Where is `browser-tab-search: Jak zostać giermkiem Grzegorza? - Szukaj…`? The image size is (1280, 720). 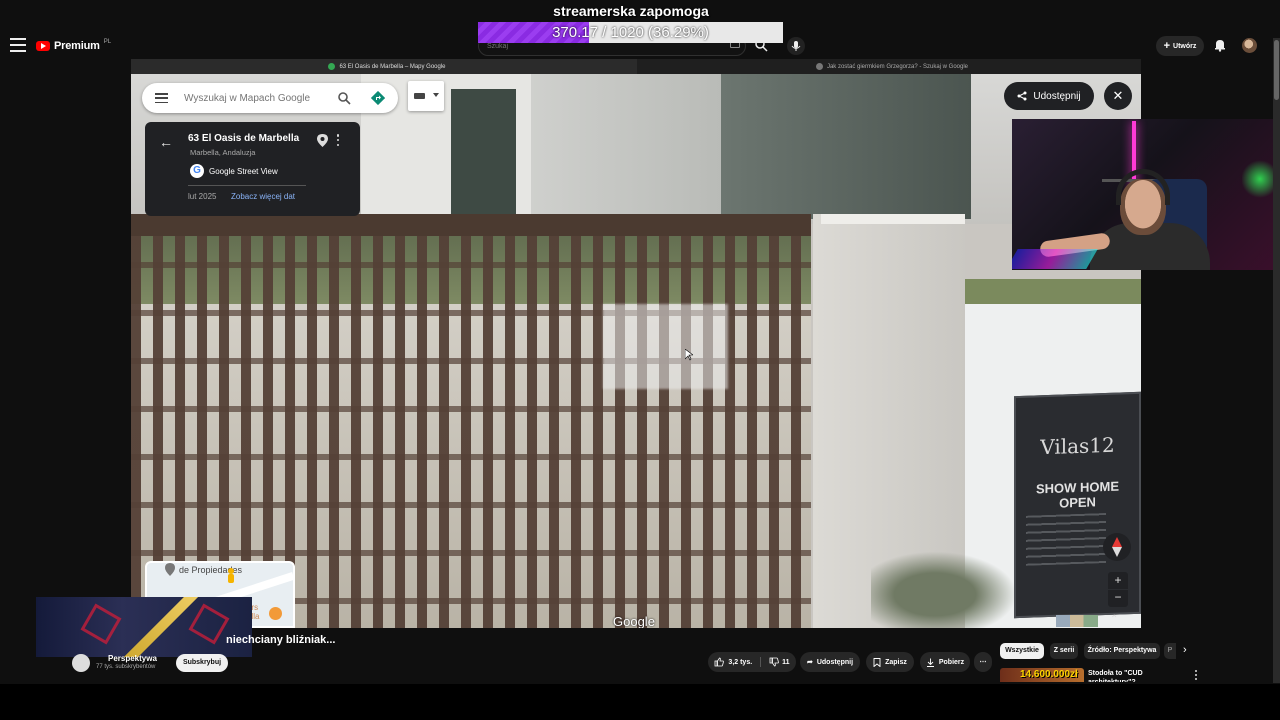
browser-tab-search: Jak zostać giermkiem Grzegorza? - Szukaj… is located at coordinates (889, 66).